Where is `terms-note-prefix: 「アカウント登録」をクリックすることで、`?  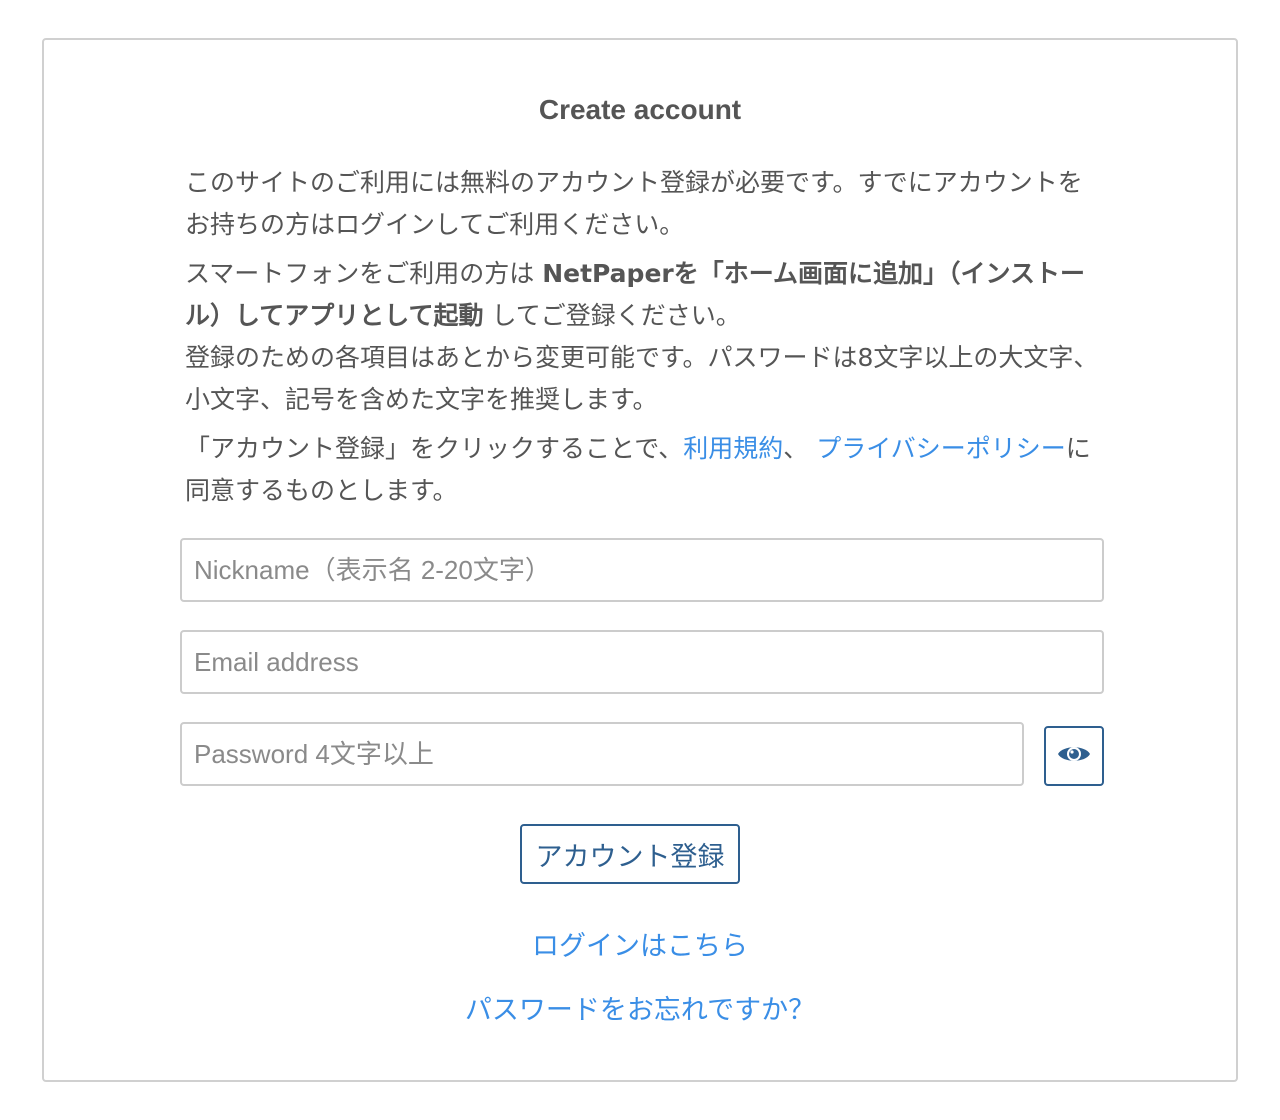 terms-note-prefix: 「アカウント登録」をクリックすることで、 is located at coordinates (434, 448).